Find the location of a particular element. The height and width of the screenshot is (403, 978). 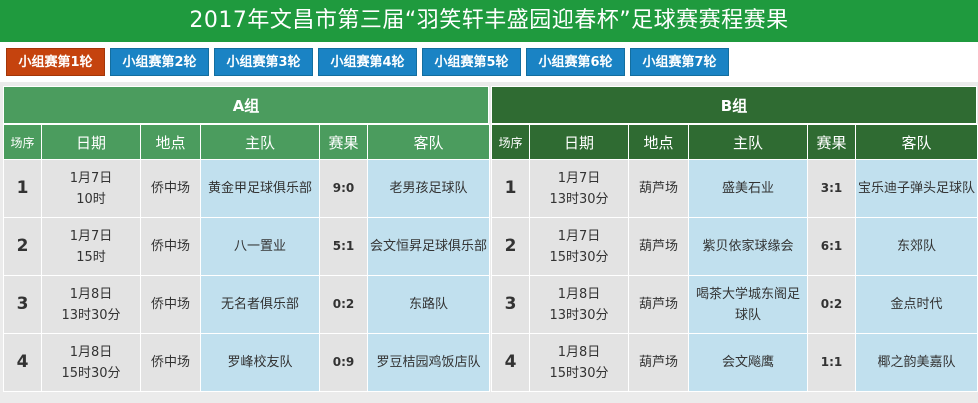

match-score: 5:1 is located at coordinates (343, 246).